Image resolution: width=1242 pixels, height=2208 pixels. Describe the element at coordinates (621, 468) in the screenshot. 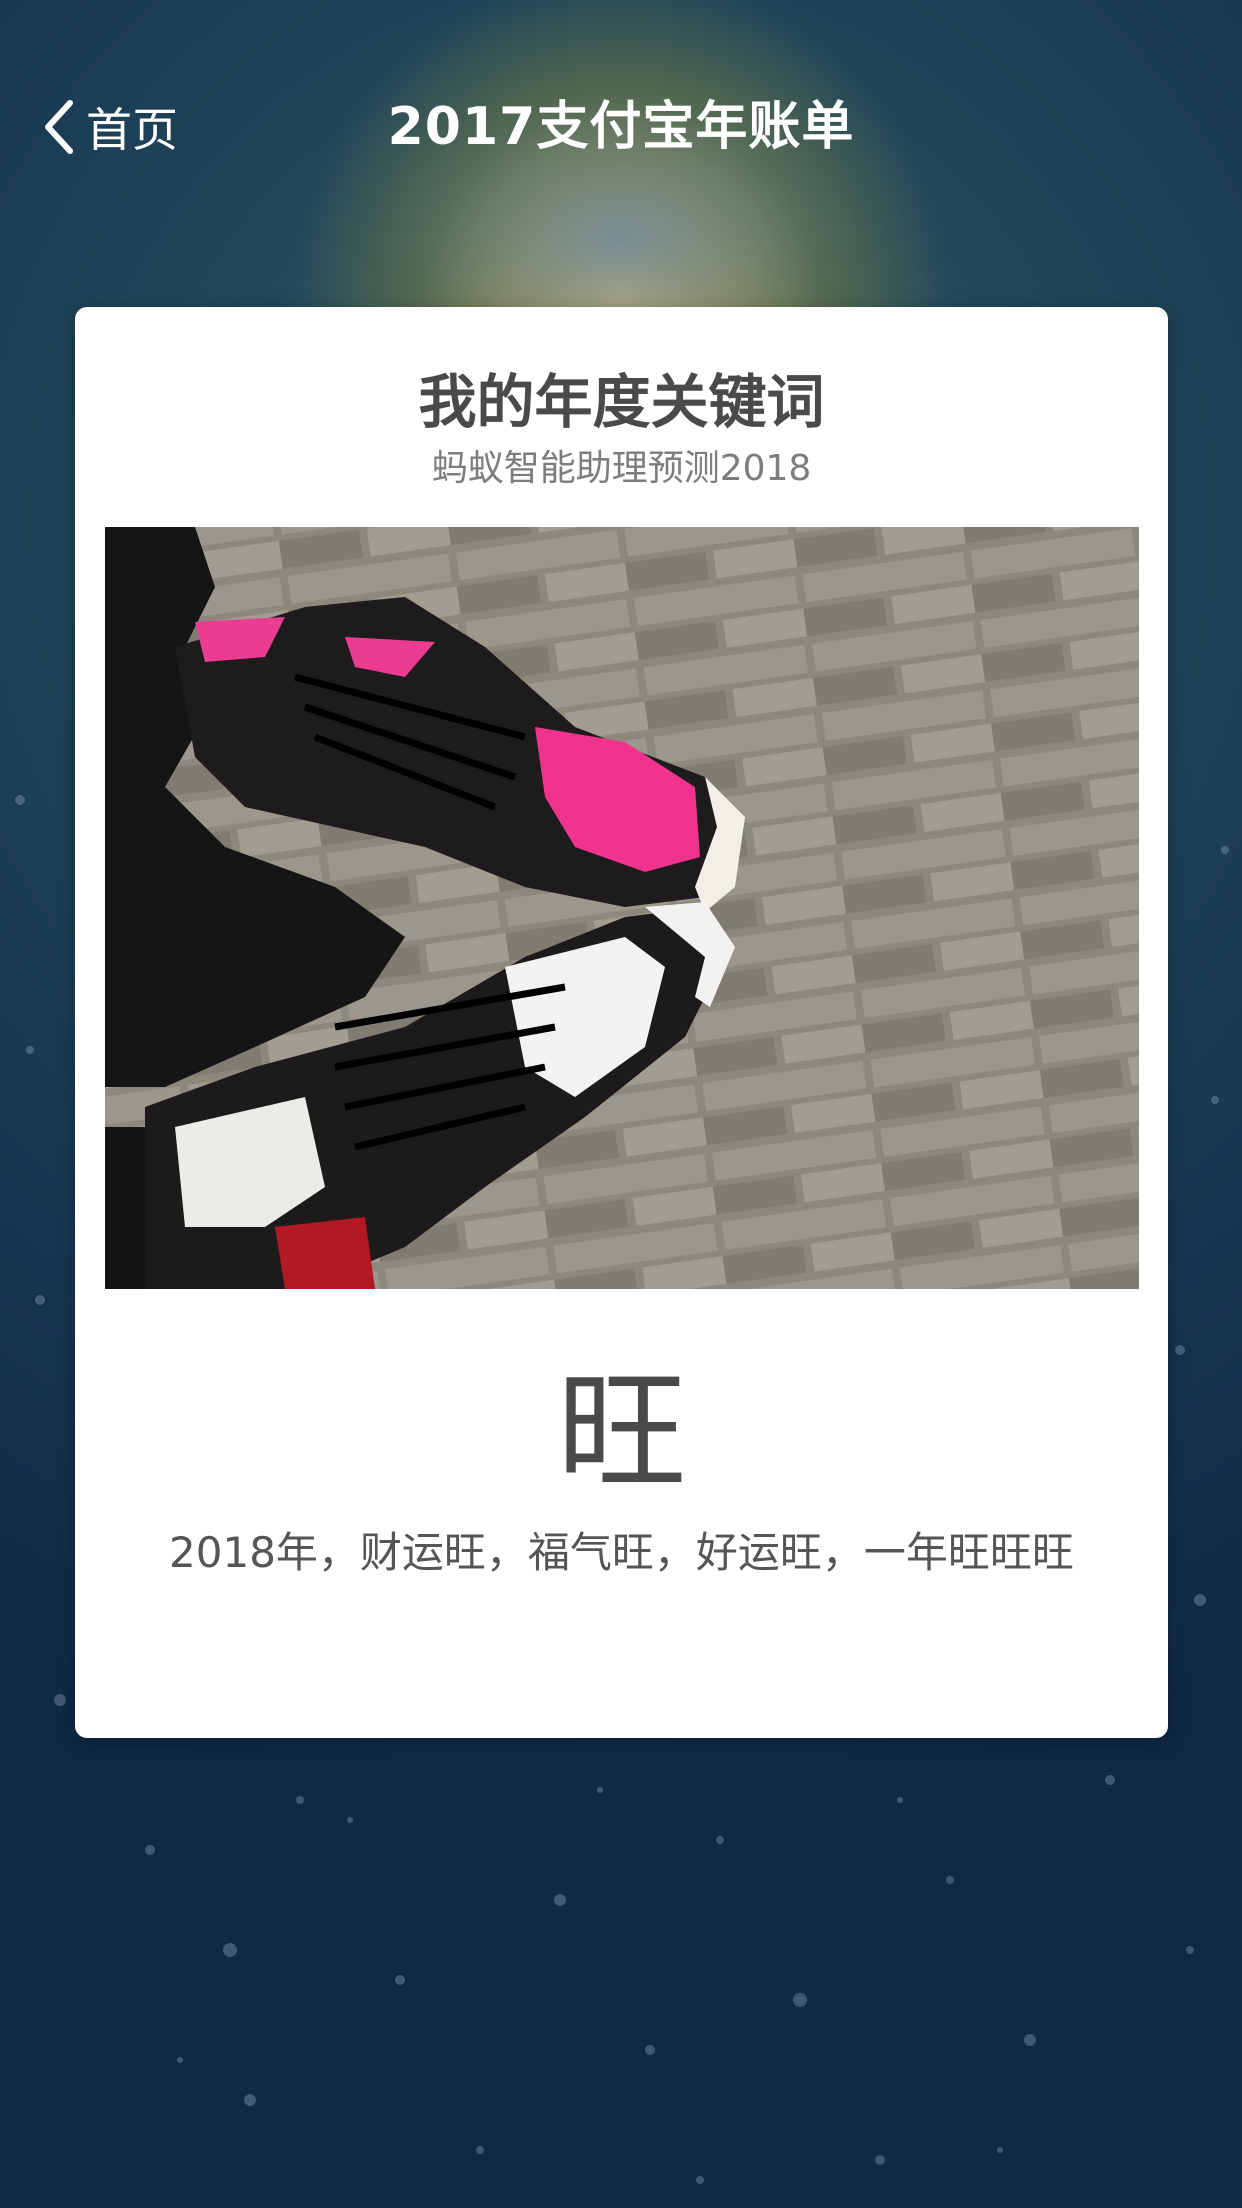

I see `card-subtitle: 蚂蚁智能助理预测2018` at that location.